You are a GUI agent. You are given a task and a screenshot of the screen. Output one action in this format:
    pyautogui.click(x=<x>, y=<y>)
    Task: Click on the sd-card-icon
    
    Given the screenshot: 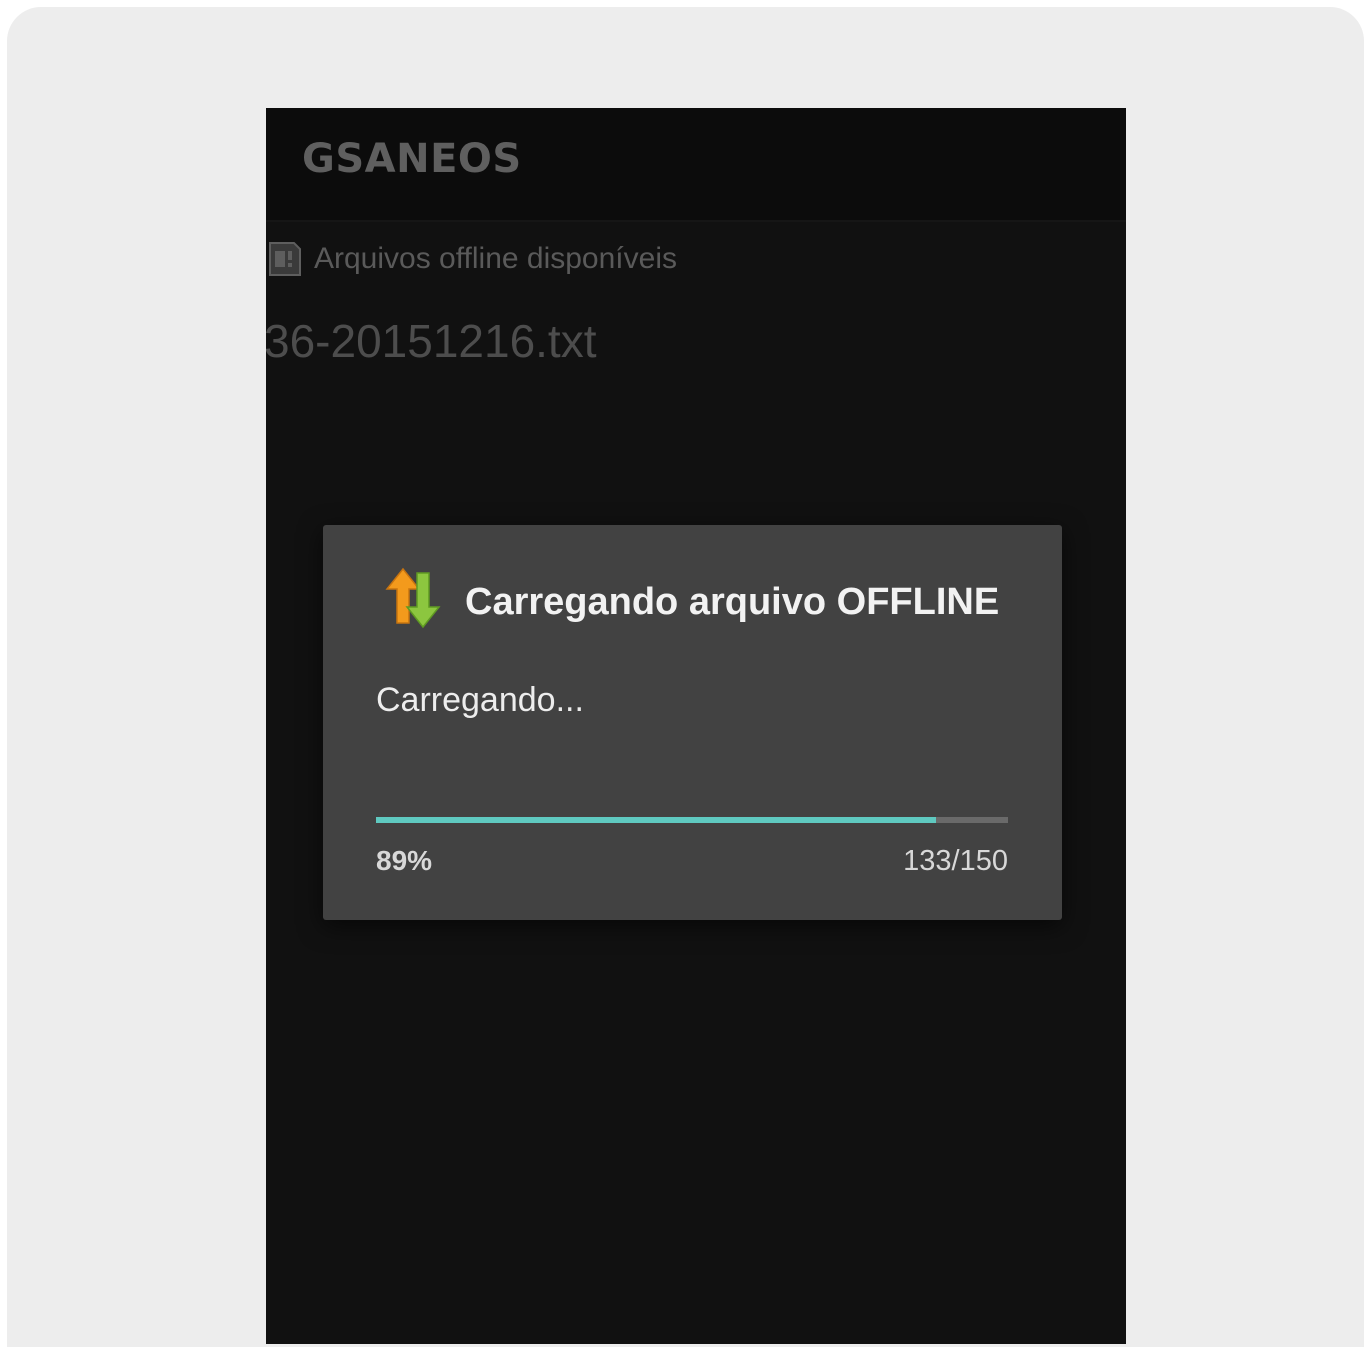 What is the action you would take?
    pyautogui.click(x=285, y=259)
    